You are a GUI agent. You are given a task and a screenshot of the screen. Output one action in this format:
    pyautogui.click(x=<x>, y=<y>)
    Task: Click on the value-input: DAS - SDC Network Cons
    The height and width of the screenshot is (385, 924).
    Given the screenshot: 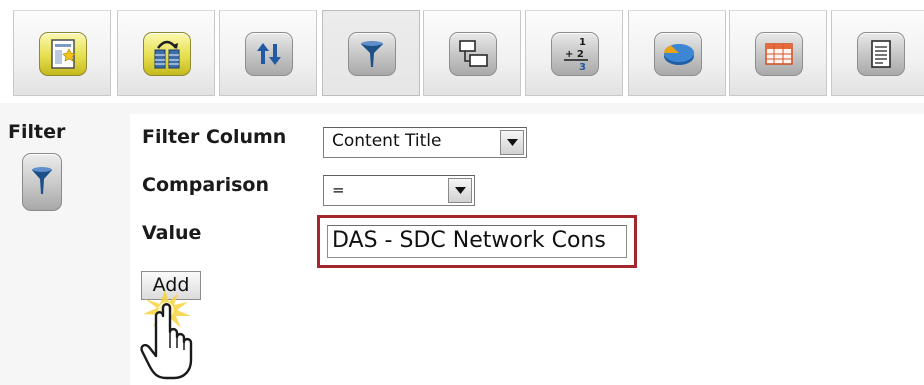 What is the action you would take?
    pyautogui.click(x=477, y=241)
    